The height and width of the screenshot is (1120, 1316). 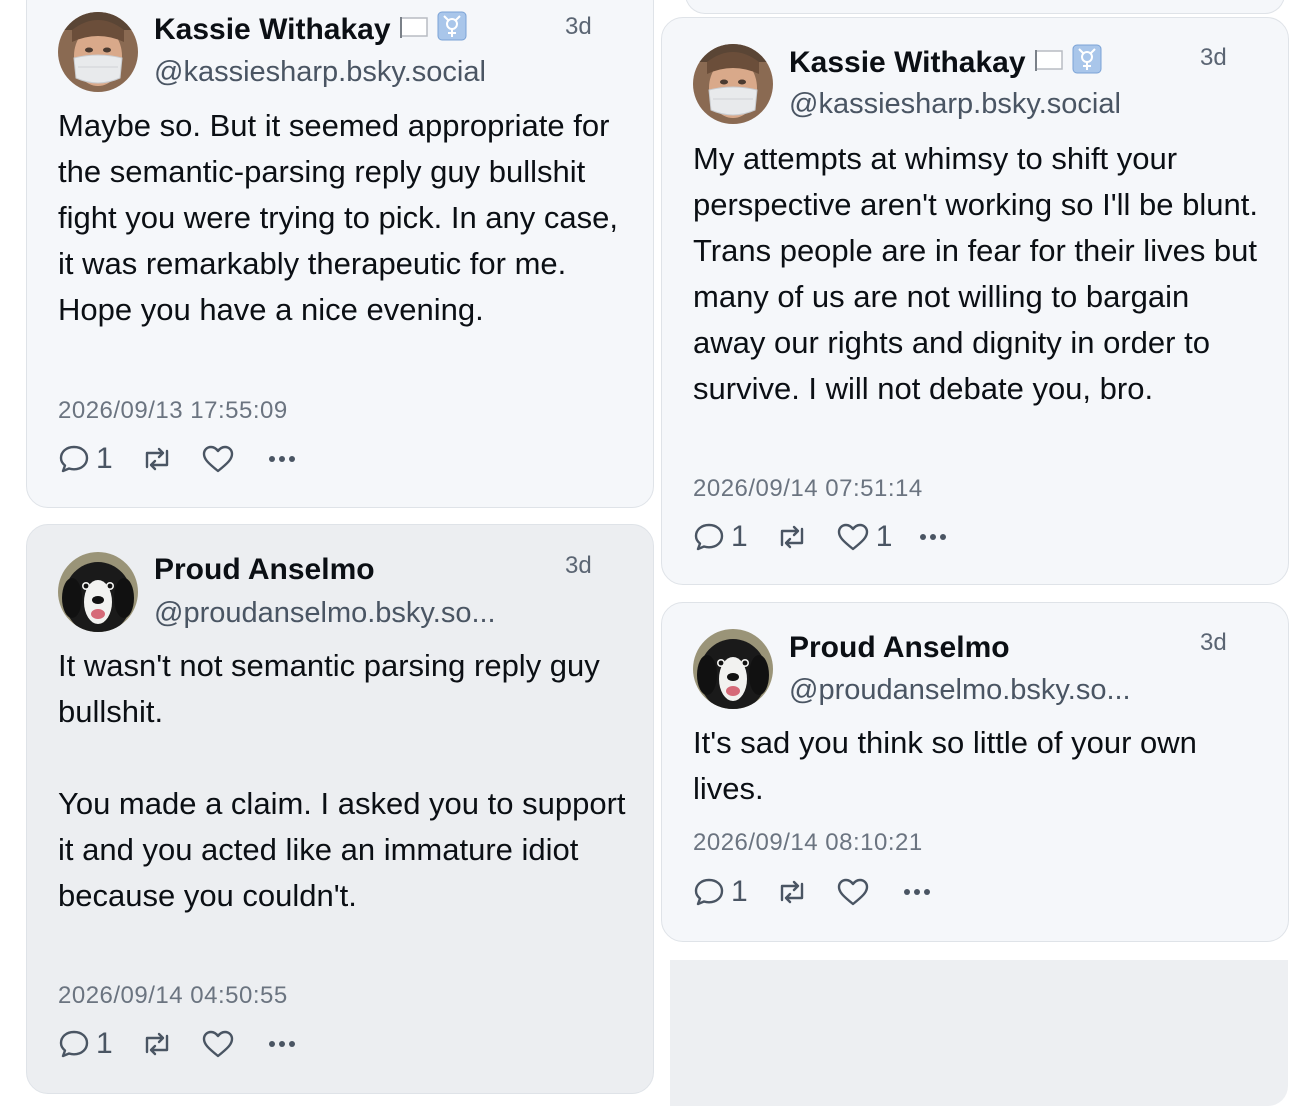 What do you see at coordinates (808, 842) in the screenshot?
I see `post-timestamp: 2026/09/14 08:10:21` at bounding box center [808, 842].